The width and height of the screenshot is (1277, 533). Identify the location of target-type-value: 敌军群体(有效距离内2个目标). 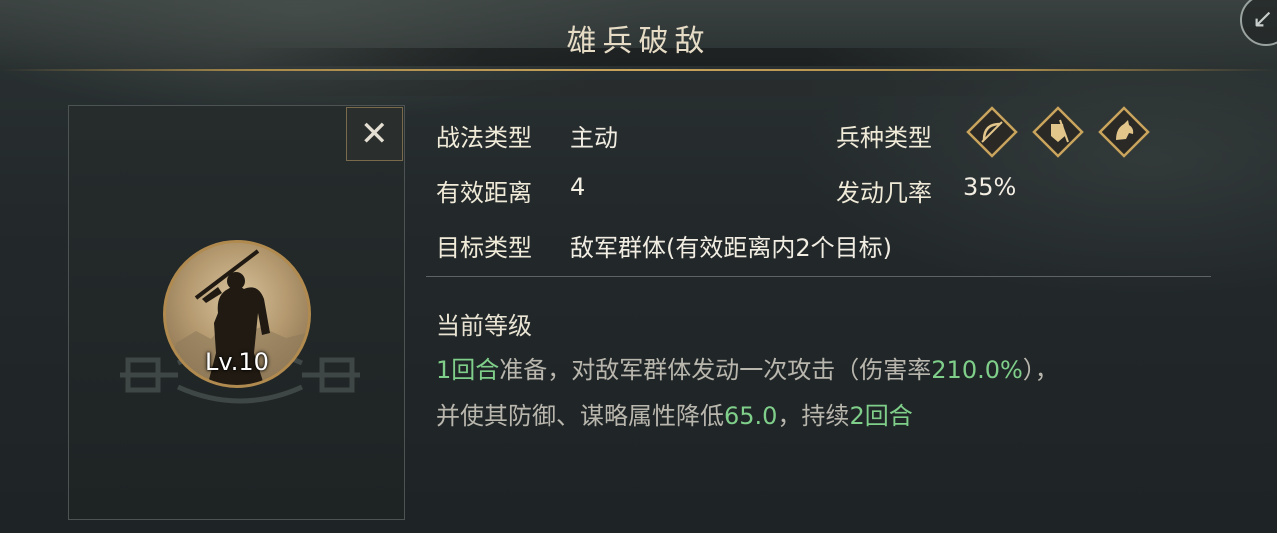
(731, 248).